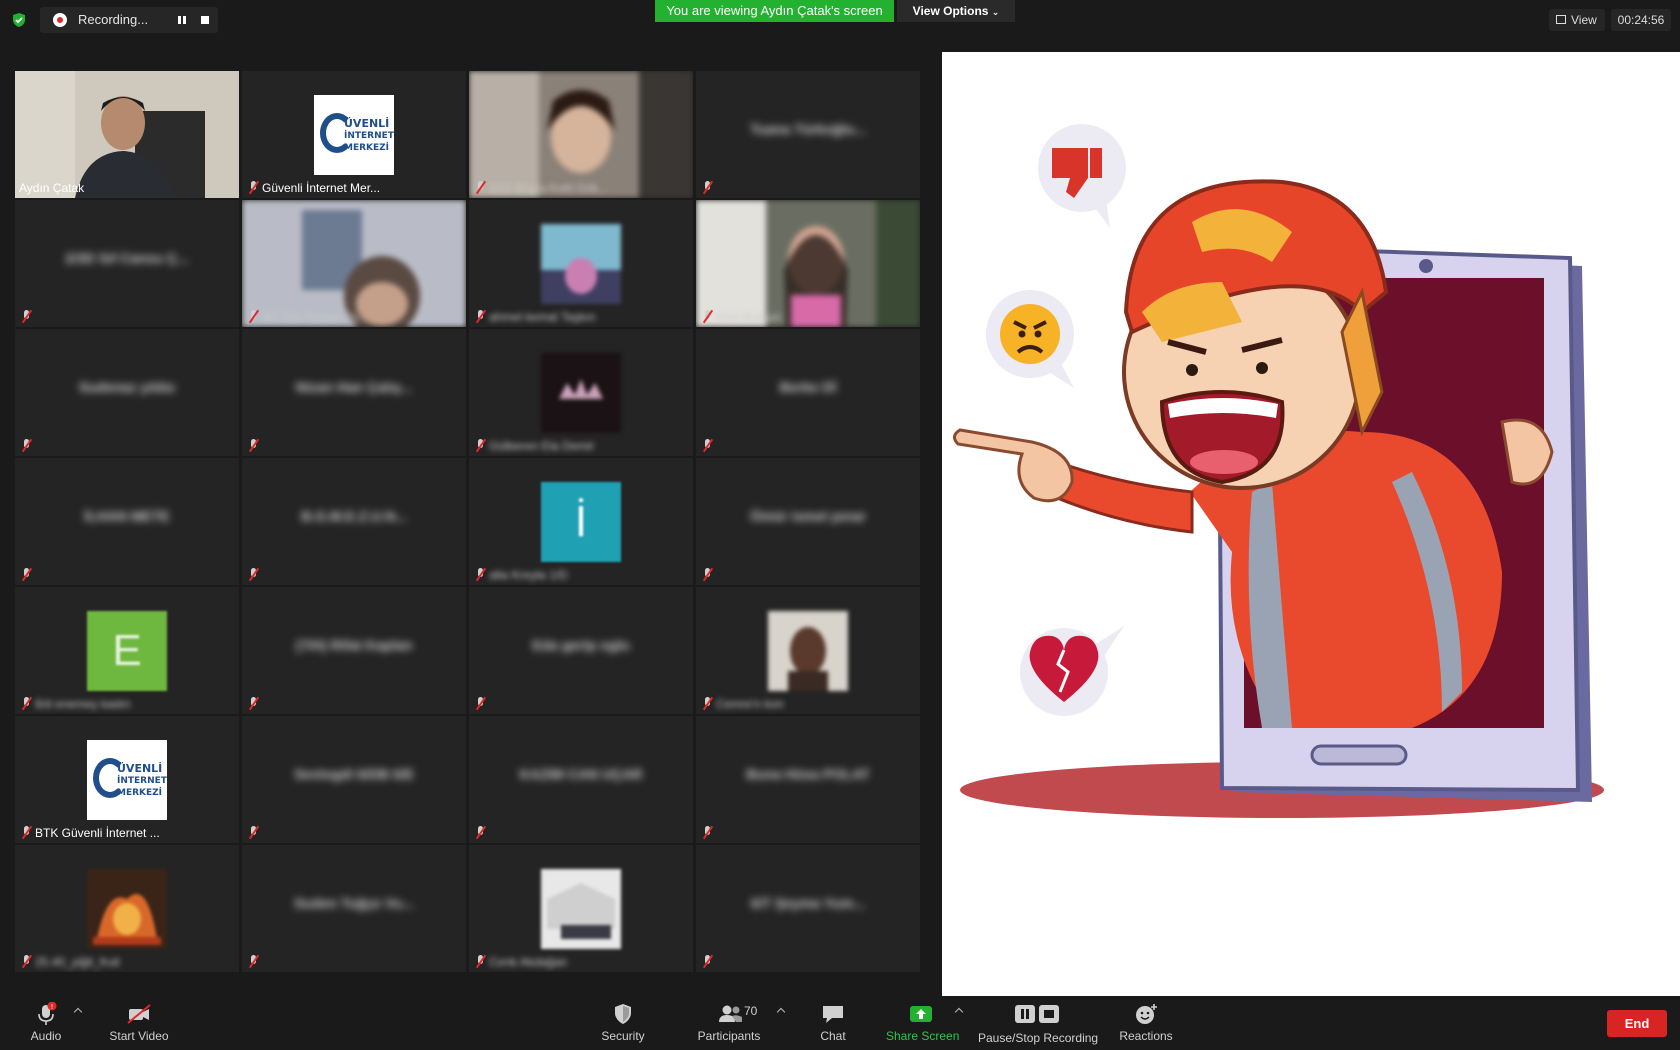 This screenshot has width=1680, height=1050. Describe the element at coordinates (781, 1010) in the screenshot. I see `participants-caret-icon` at that location.